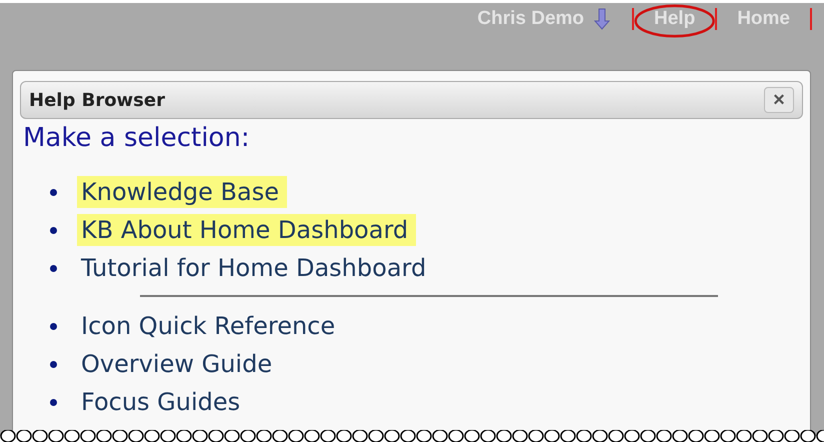 This screenshot has width=824, height=442. Describe the element at coordinates (137, 138) in the screenshot. I see `selection-heading: Make a selection:` at that location.